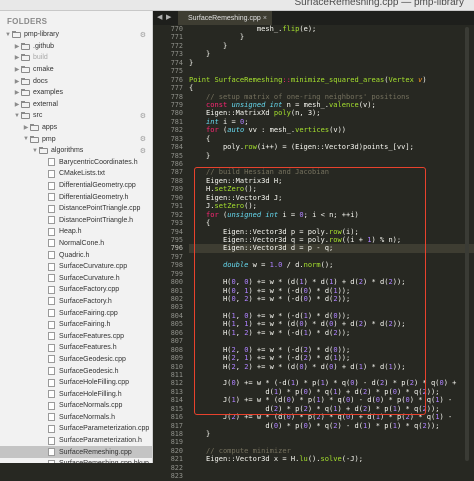  Describe the element at coordinates (76, 186) in the screenshot. I see `file-item: DifferentialGeometry.cpp` at that location.